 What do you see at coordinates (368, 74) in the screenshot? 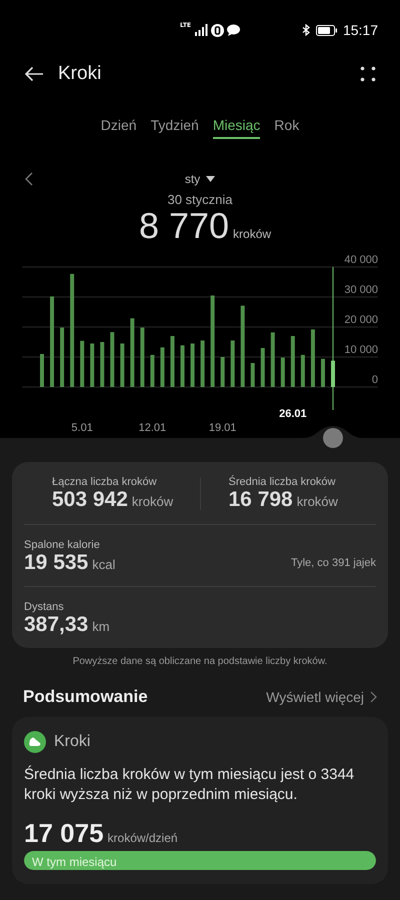
I see `more-menu-button` at bounding box center [368, 74].